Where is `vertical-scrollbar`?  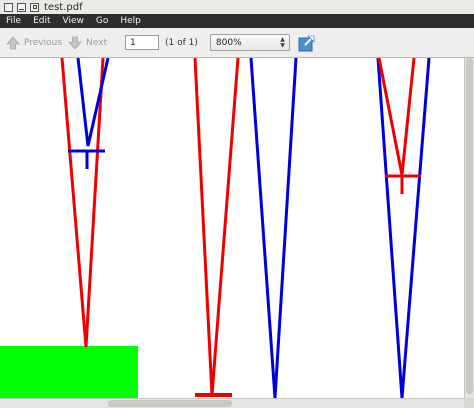
vertical-scrollbar is located at coordinates (469, 228).